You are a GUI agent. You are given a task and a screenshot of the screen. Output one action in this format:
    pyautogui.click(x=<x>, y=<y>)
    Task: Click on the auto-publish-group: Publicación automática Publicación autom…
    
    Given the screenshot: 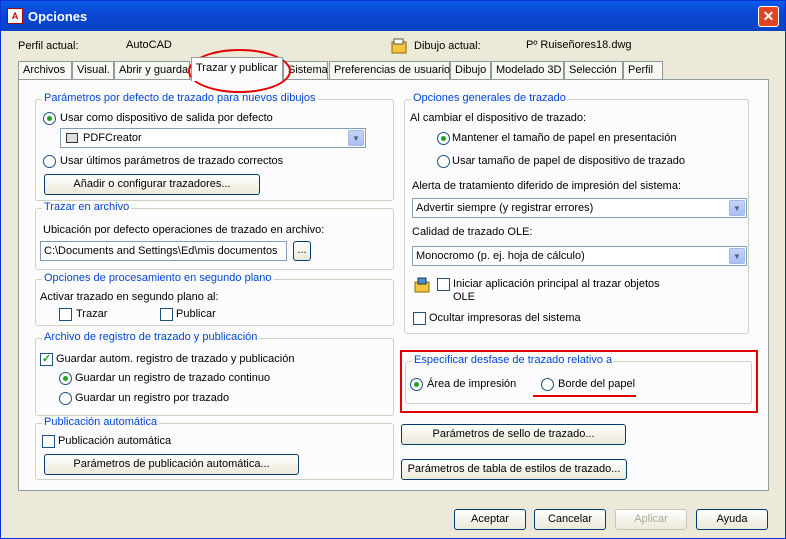 What is the action you would take?
    pyautogui.click(x=214, y=448)
    